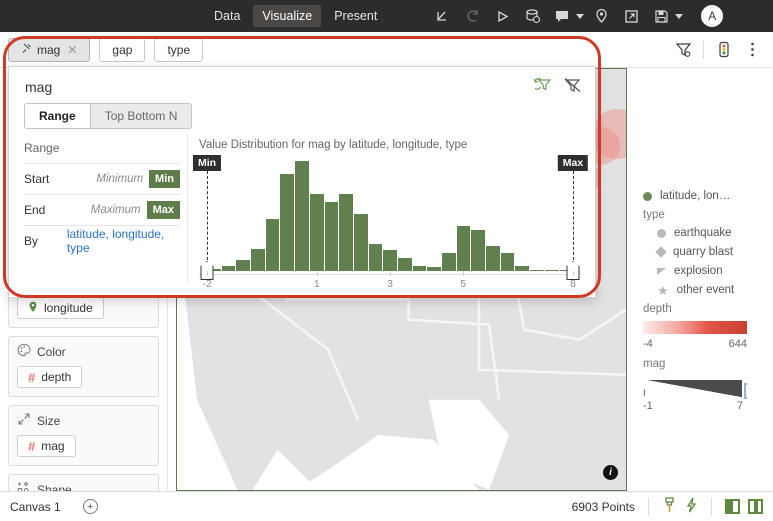 The image size is (773, 521). I want to click on circle-marker-icon, so click(661, 233).